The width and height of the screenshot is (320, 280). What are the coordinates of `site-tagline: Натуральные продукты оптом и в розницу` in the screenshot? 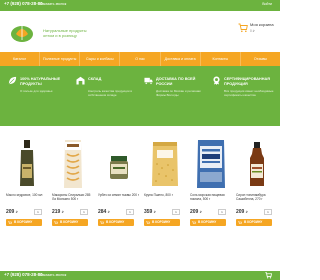 It's located at (65, 33).